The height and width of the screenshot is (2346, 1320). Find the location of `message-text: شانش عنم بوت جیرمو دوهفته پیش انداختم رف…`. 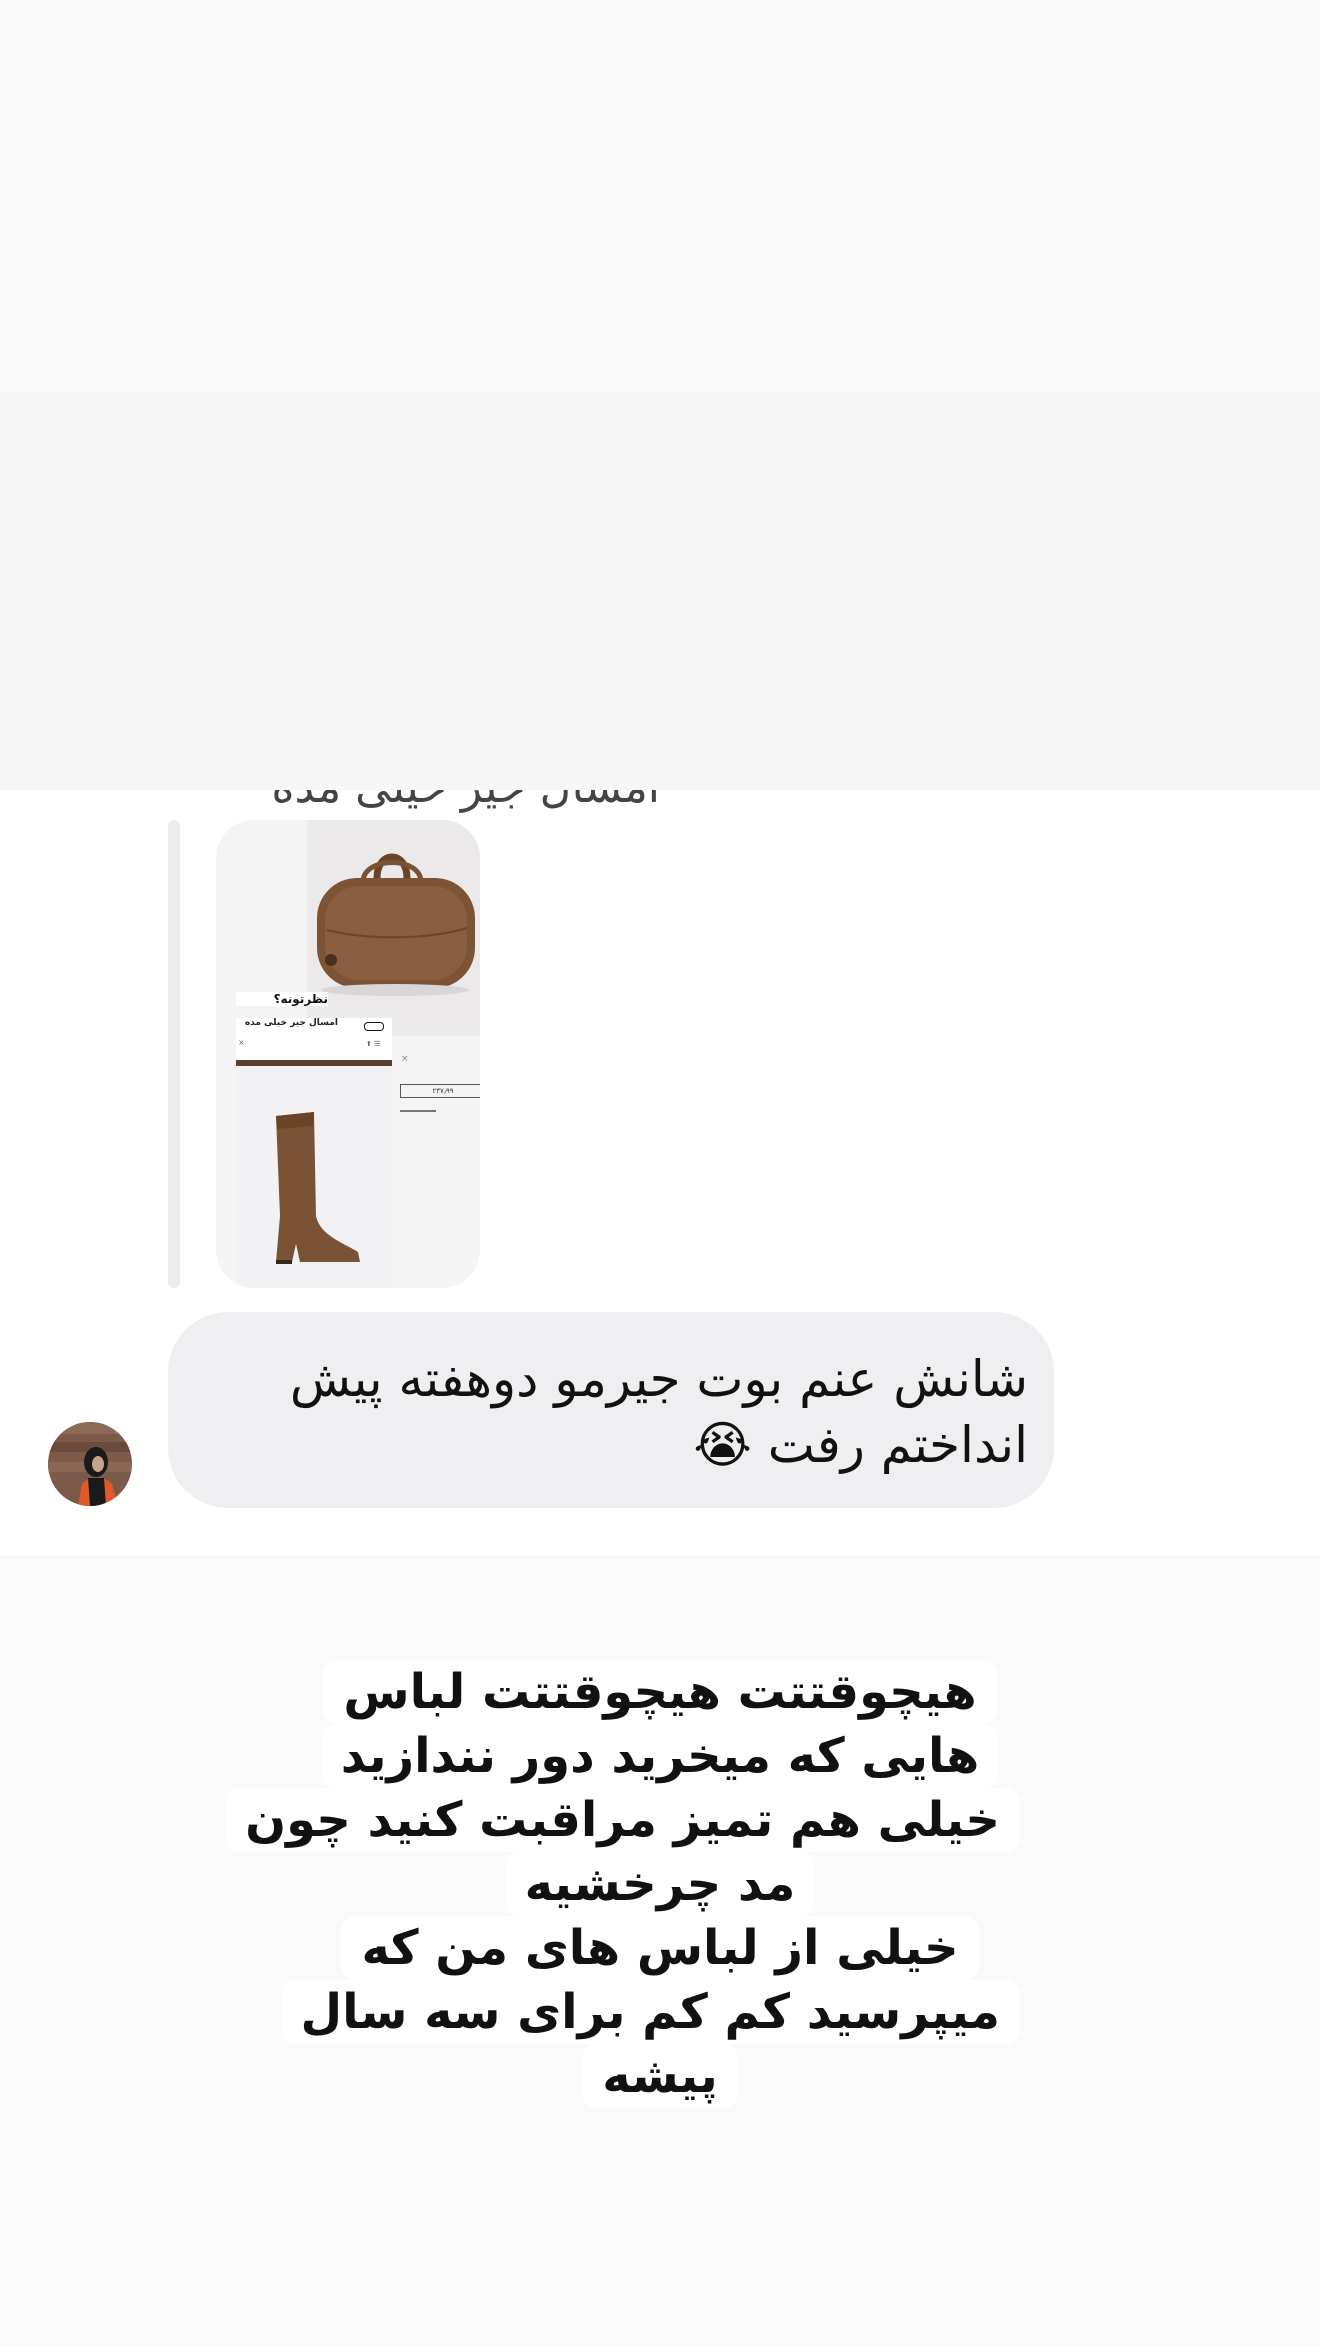

message-text: شانش عنم بوت جیرمو دوهفته پیش انداختم رف… is located at coordinates (658, 1412).